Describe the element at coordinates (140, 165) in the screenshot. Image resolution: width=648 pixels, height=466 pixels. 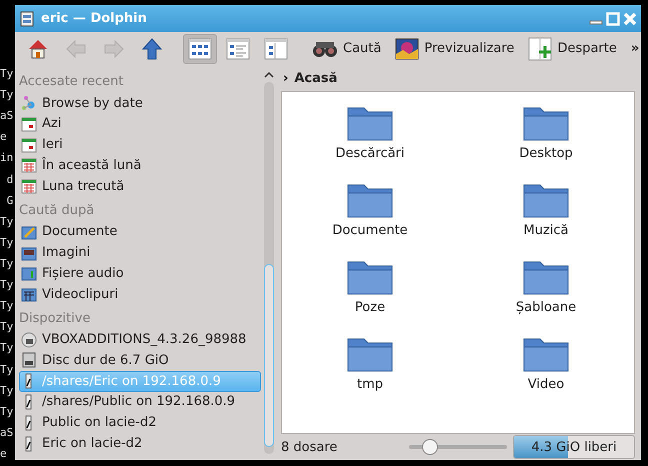
I see `place-item: În această lună` at that location.